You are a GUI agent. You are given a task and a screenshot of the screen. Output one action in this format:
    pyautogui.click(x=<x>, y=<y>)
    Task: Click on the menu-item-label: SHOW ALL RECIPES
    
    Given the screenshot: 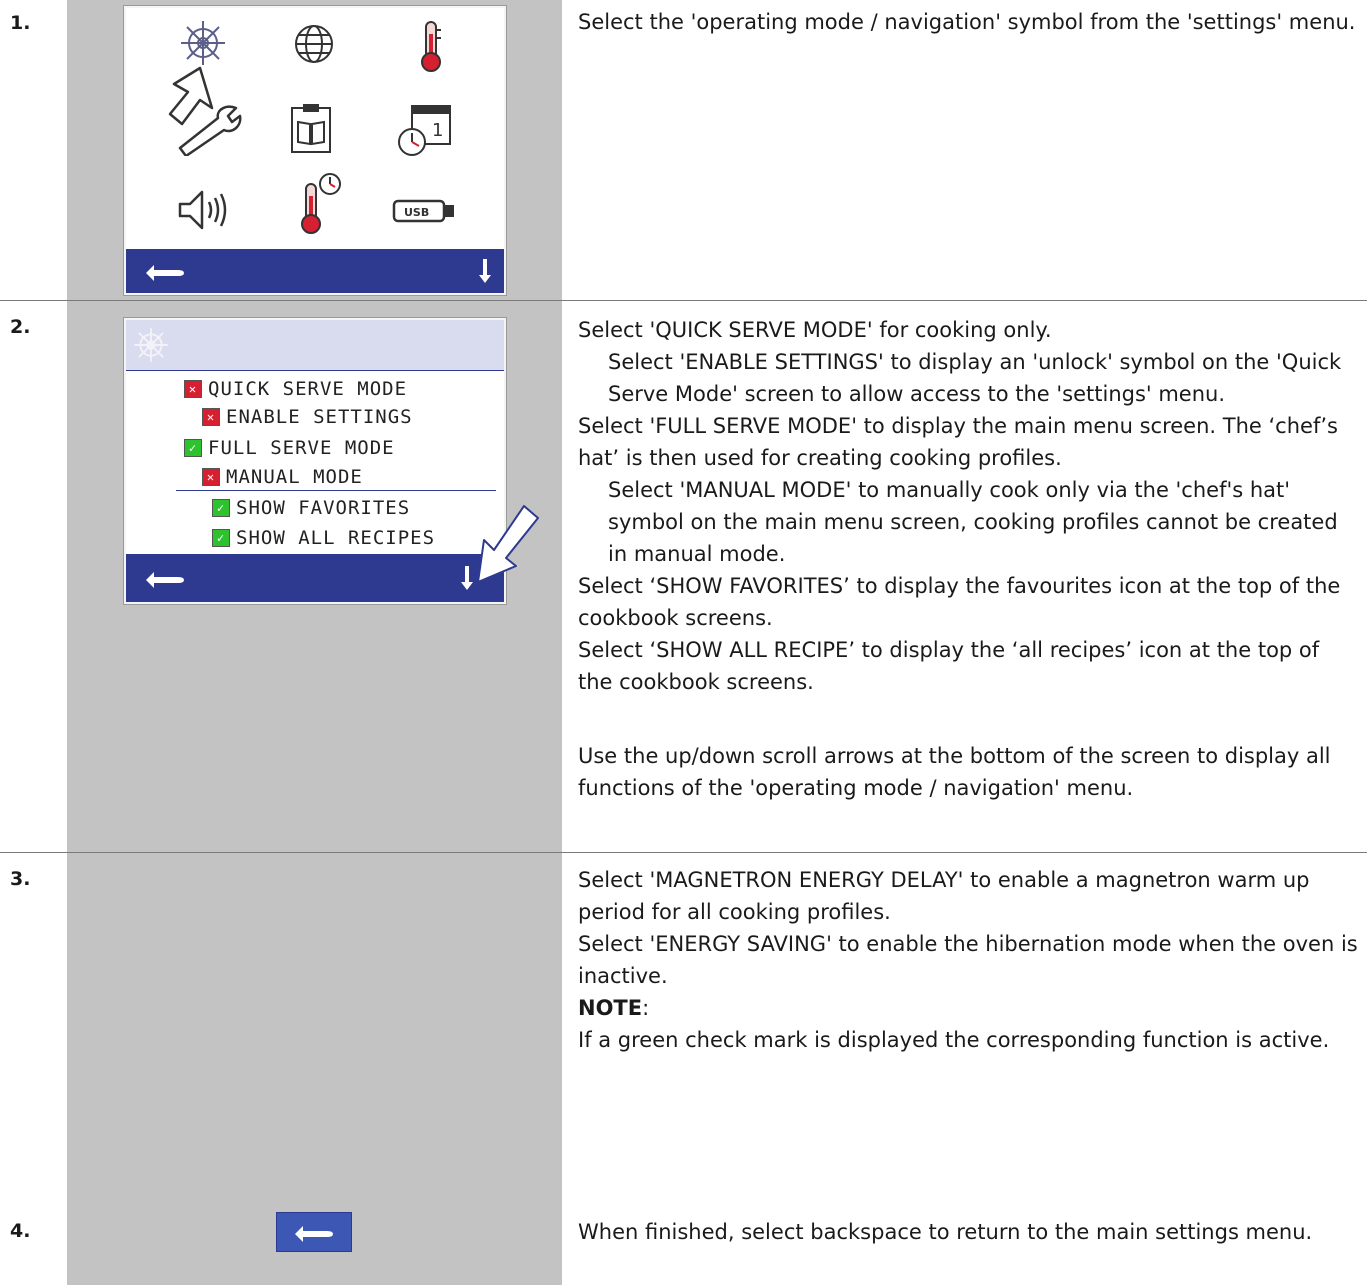 What is the action you would take?
    pyautogui.click(x=336, y=538)
    